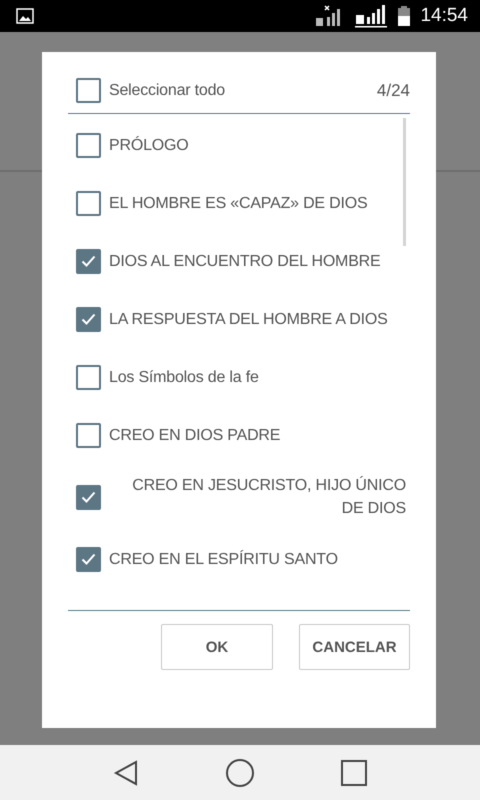 The width and height of the screenshot is (480, 800). Describe the element at coordinates (194, 435) in the screenshot. I see `chapter-label: CREO EN DIOS PADRE` at that location.